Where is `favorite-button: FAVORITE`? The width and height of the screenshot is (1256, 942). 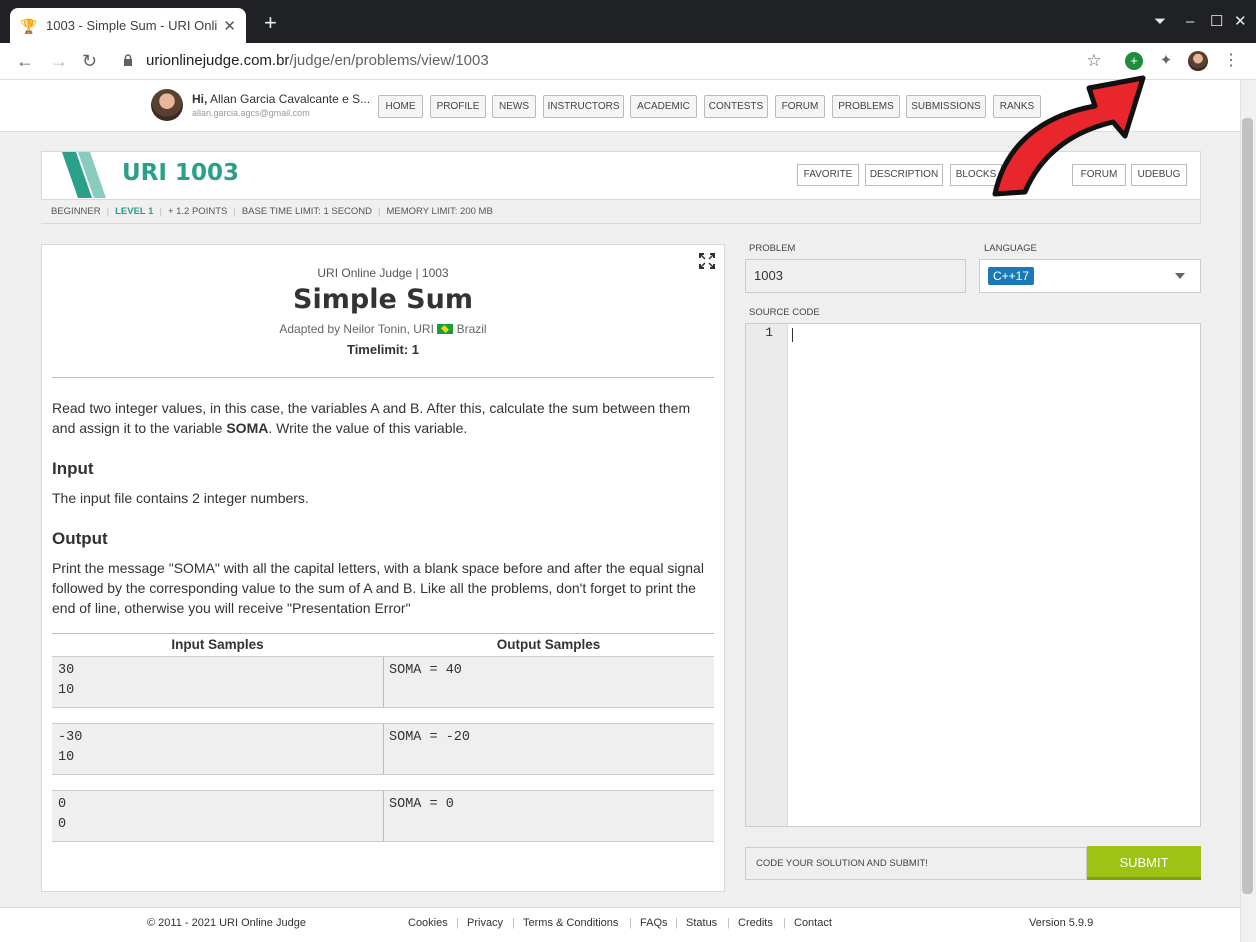
favorite-button: FAVORITE is located at coordinates (828, 175).